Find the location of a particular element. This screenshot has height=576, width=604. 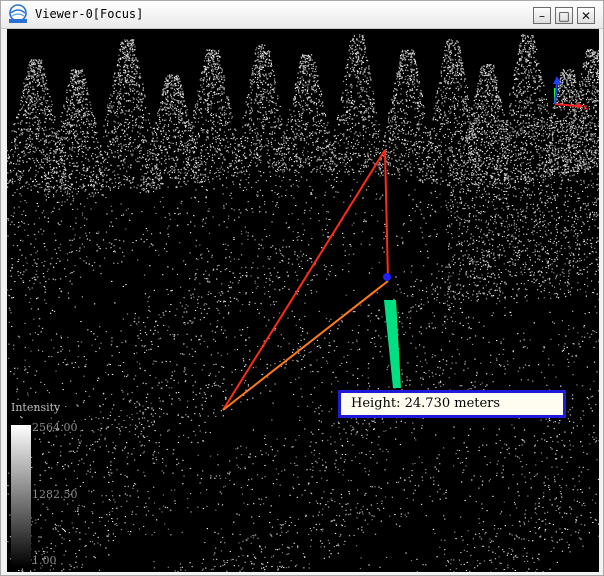

measure-line-vertical is located at coordinates (386, 214).